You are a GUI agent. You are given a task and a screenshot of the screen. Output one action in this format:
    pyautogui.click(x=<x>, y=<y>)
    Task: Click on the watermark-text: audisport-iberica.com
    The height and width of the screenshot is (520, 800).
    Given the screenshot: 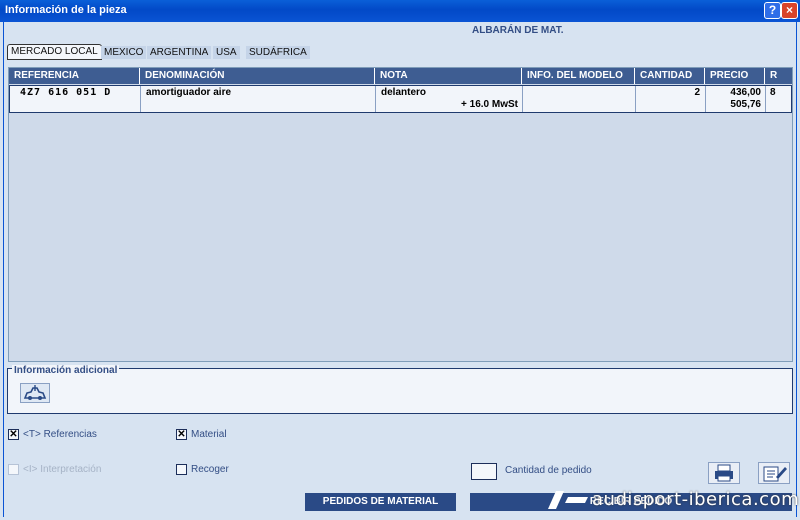 What is the action you would take?
    pyautogui.click(x=696, y=499)
    